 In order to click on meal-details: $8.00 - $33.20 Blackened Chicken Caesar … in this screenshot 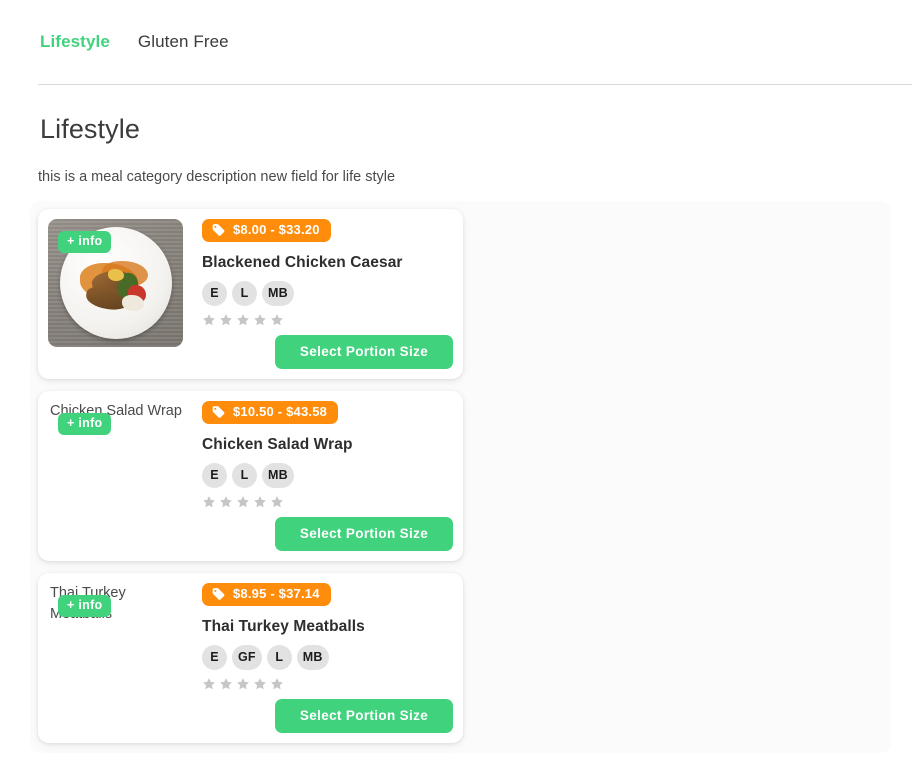, I will do `click(320, 294)`.